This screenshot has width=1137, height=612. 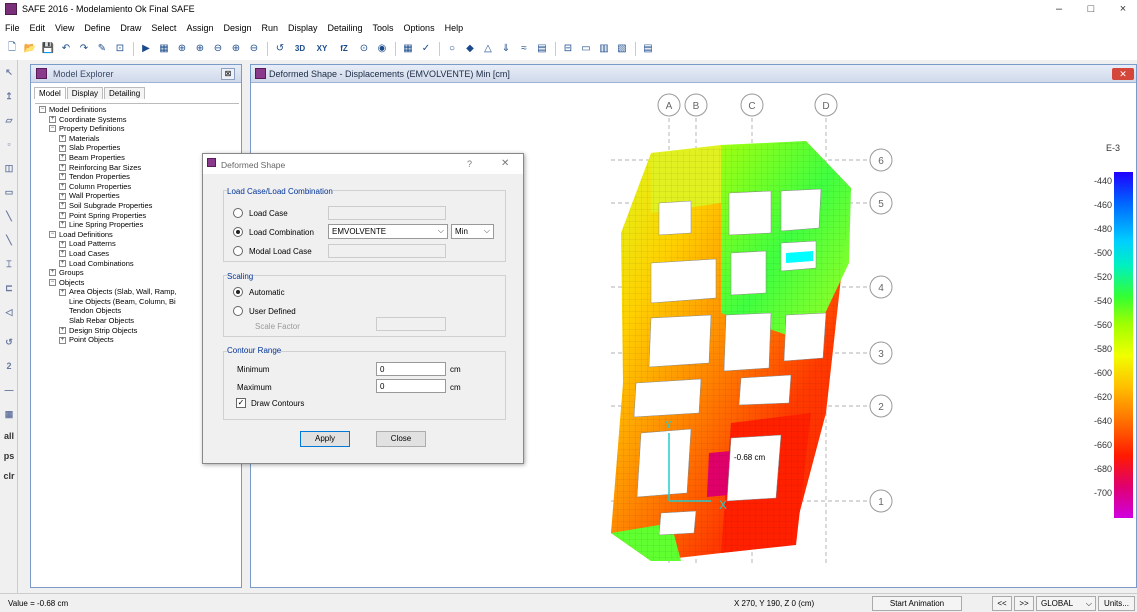 What do you see at coordinates (454, 28) in the screenshot?
I see `menu-help: Help` at bounding box center [454, 28].